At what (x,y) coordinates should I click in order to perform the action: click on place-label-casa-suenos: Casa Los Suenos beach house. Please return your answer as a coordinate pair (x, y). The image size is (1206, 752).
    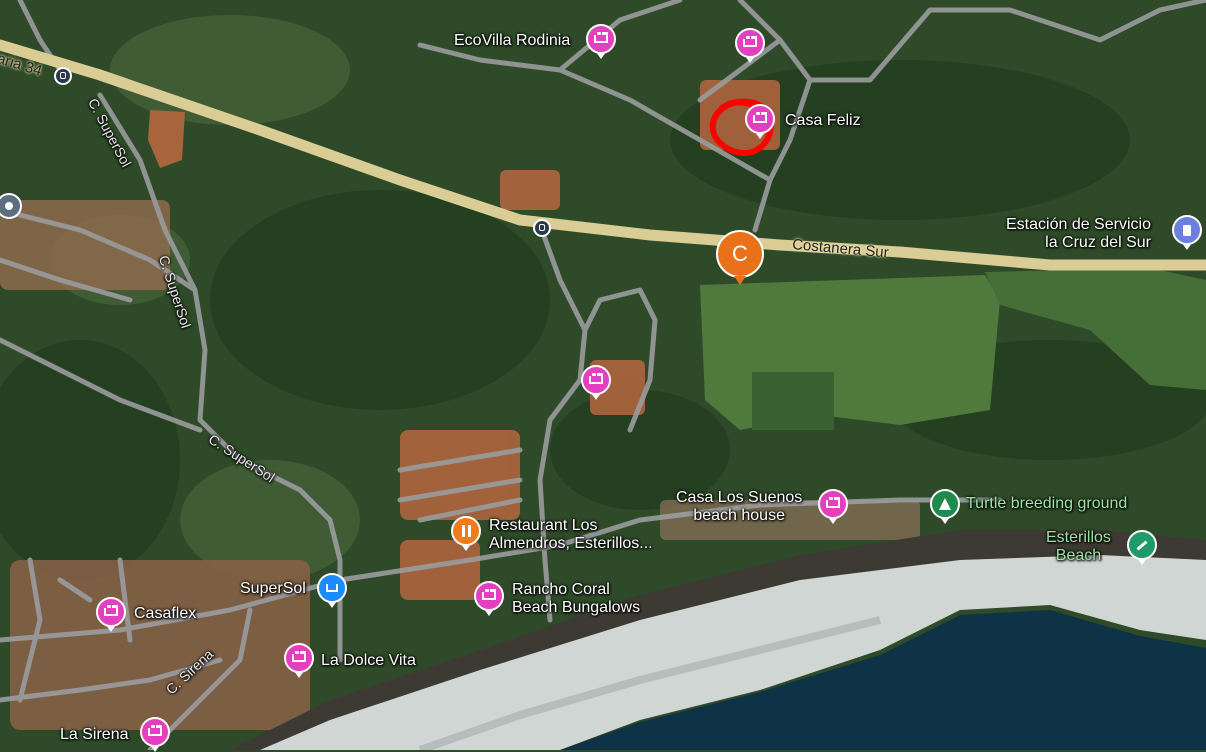
    Looking at the image, I should click on (739, 507).